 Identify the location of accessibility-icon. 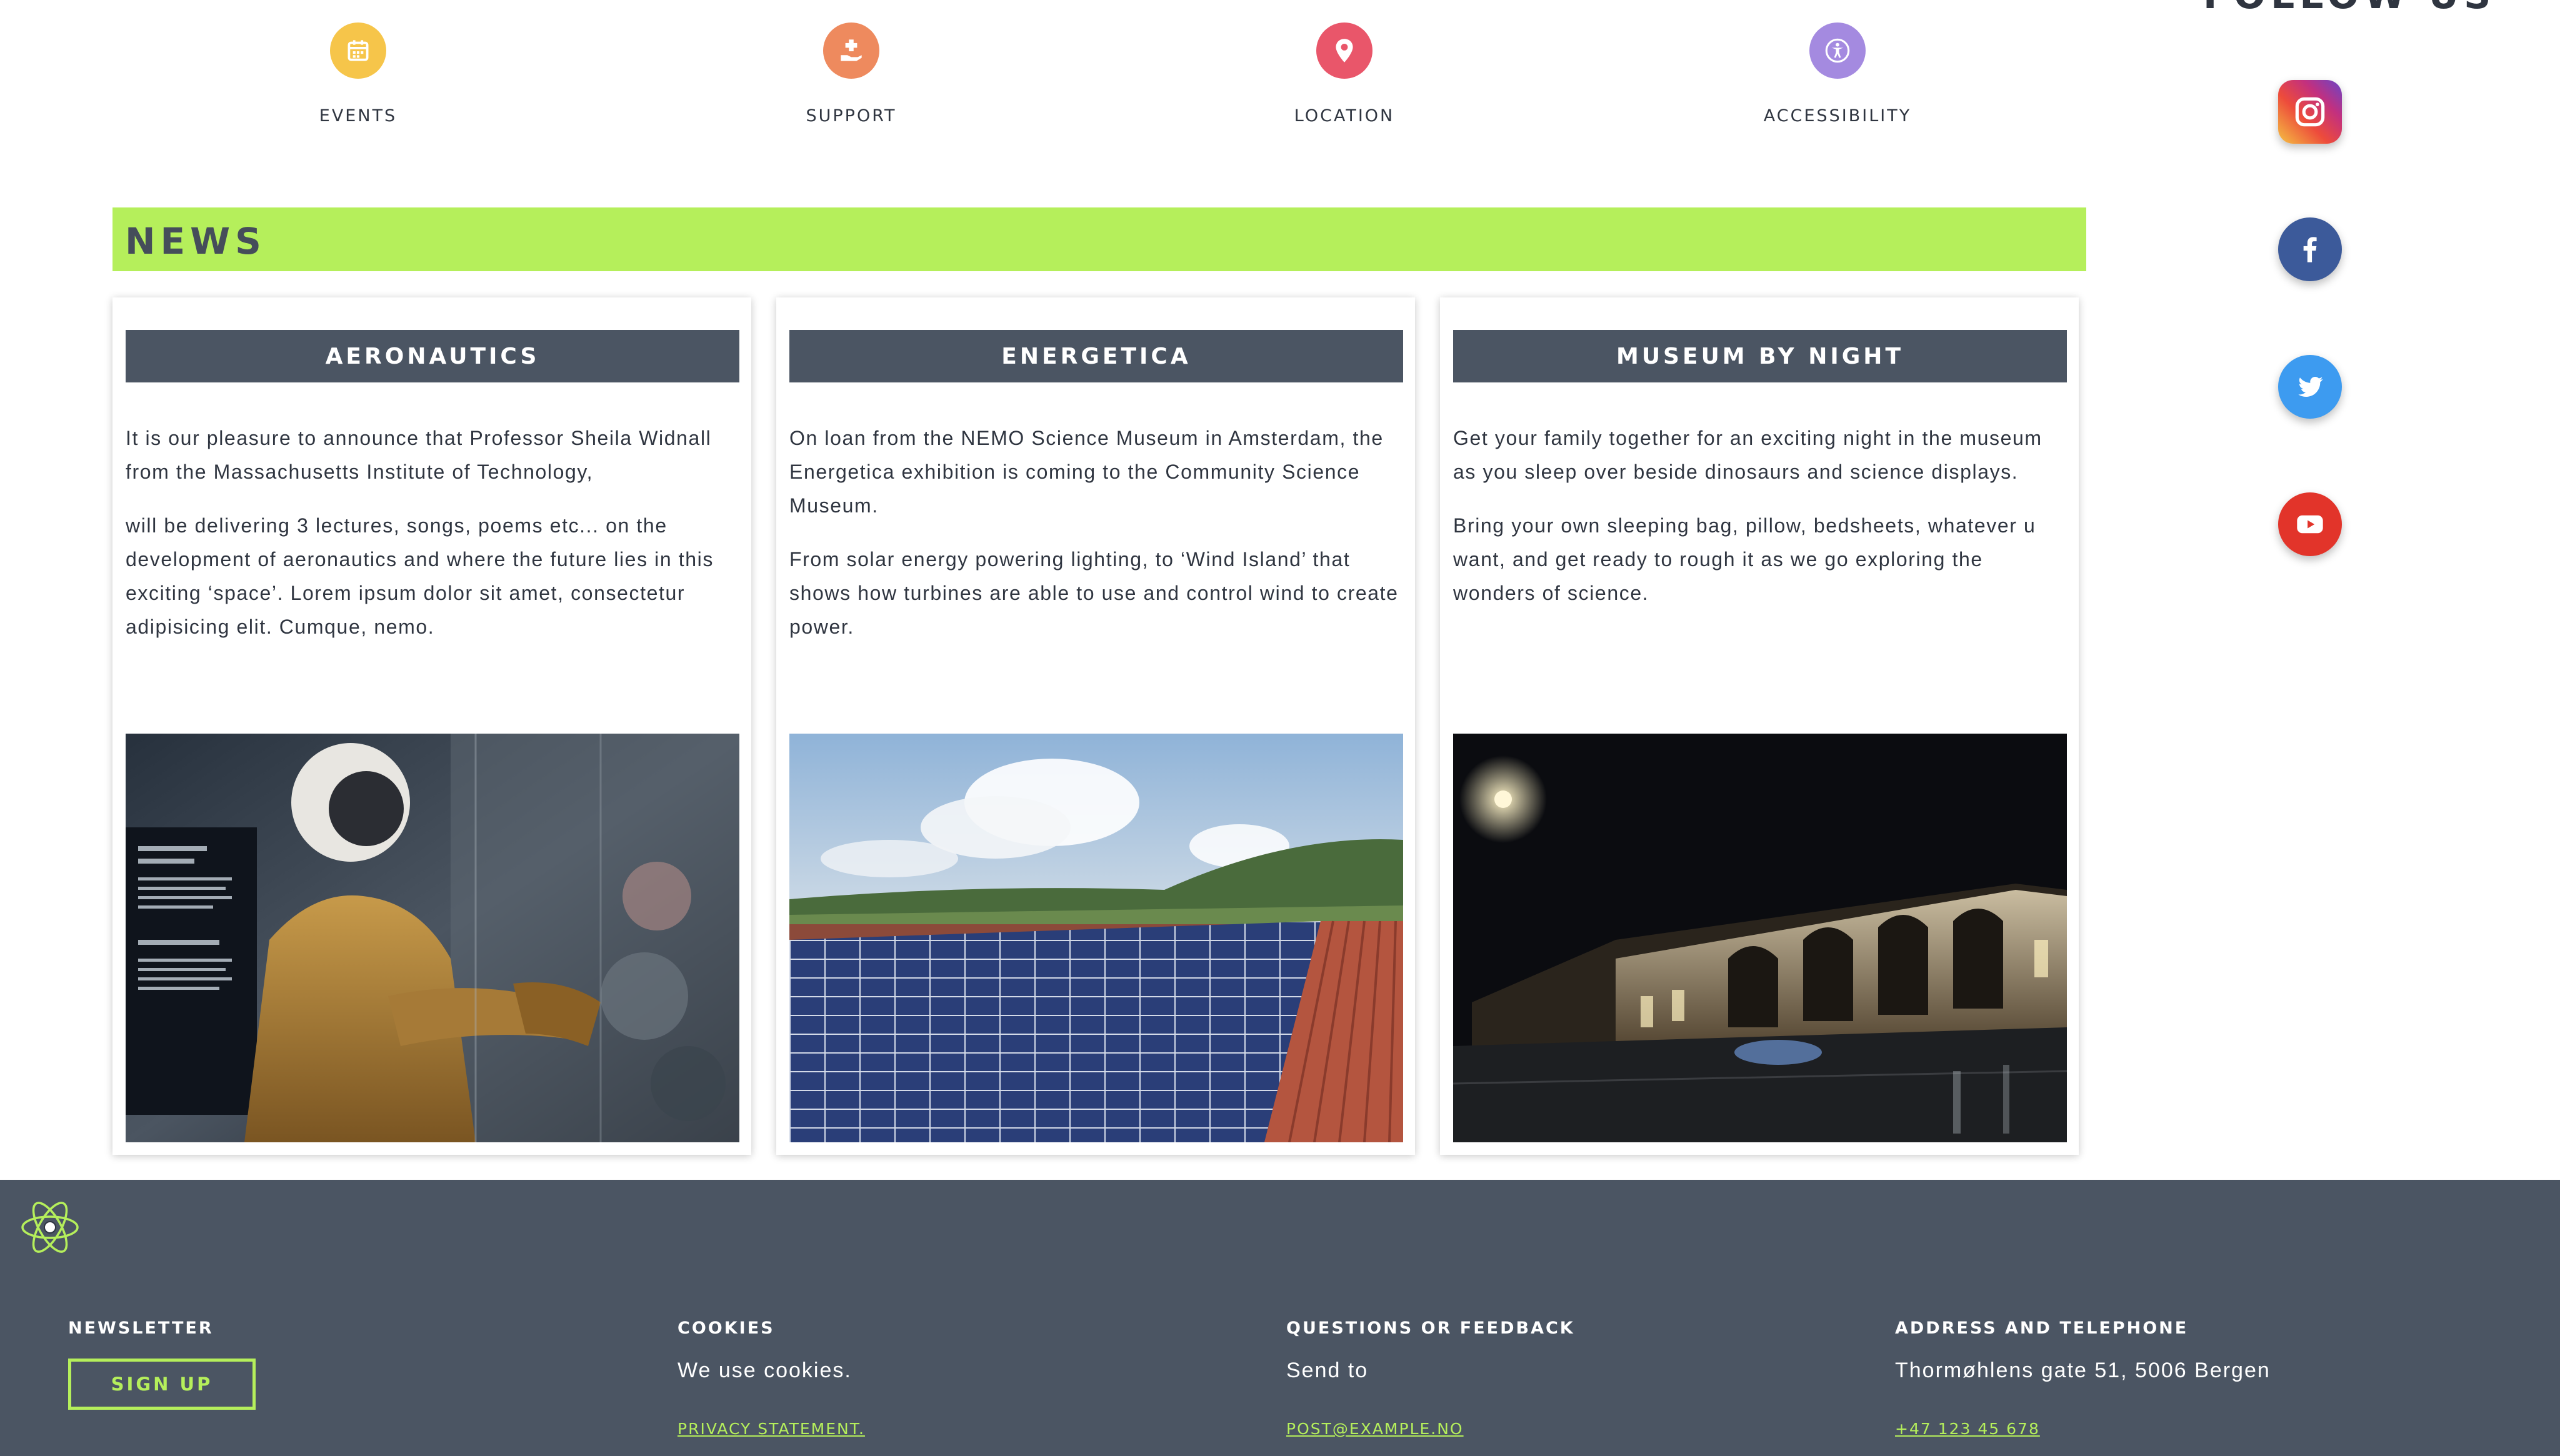
(1837, 51).